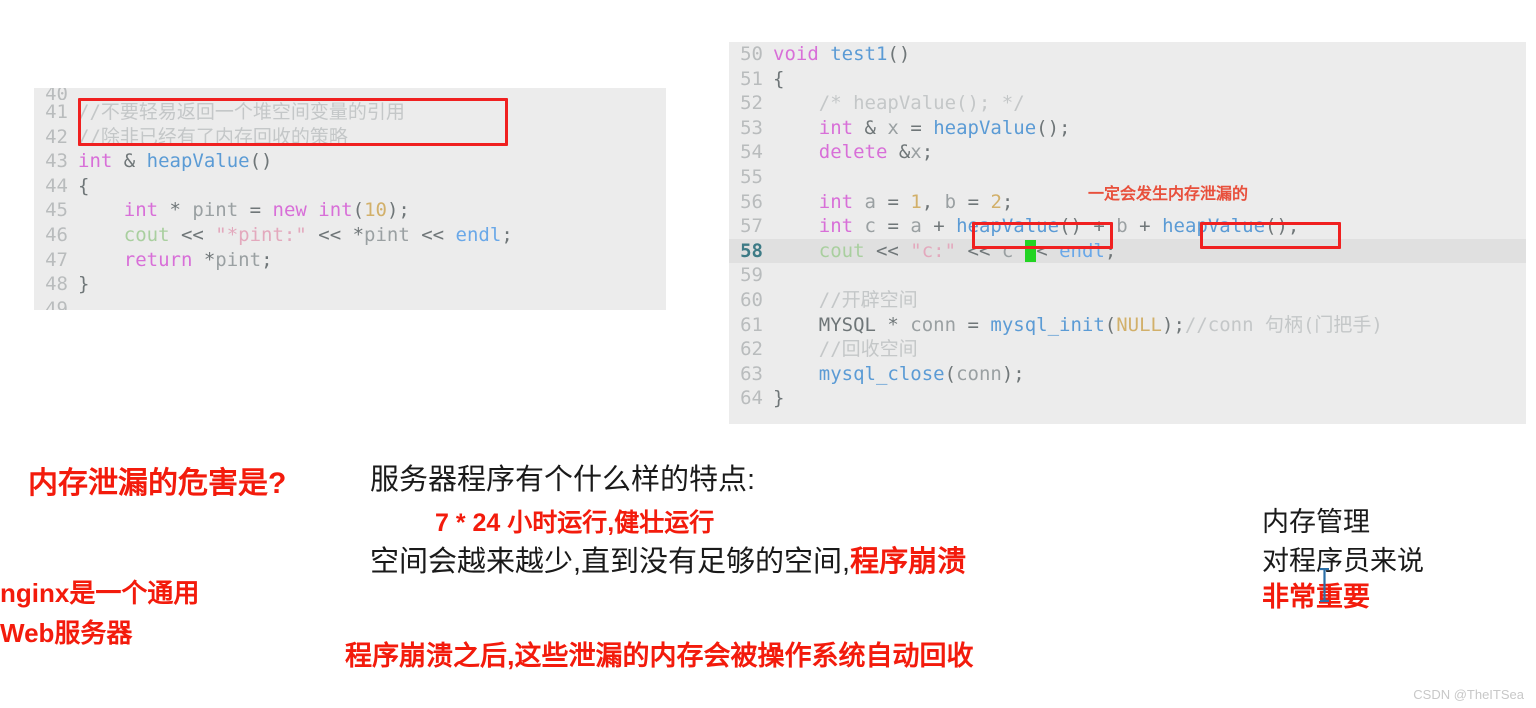  What do you see at coordinates (1468, 694) in the screenshot?
I see `watermark: CSDN @TheITSea` at bounding box center [1468, 694].